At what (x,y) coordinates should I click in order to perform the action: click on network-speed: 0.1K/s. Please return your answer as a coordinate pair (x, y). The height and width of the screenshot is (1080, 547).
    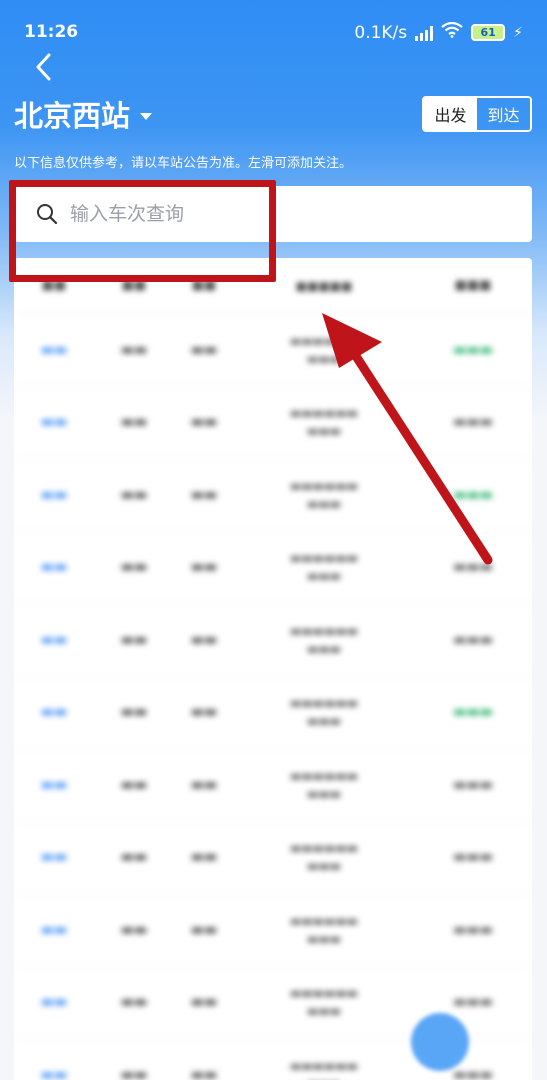
    Looking at the image, I should click on (381, 32).